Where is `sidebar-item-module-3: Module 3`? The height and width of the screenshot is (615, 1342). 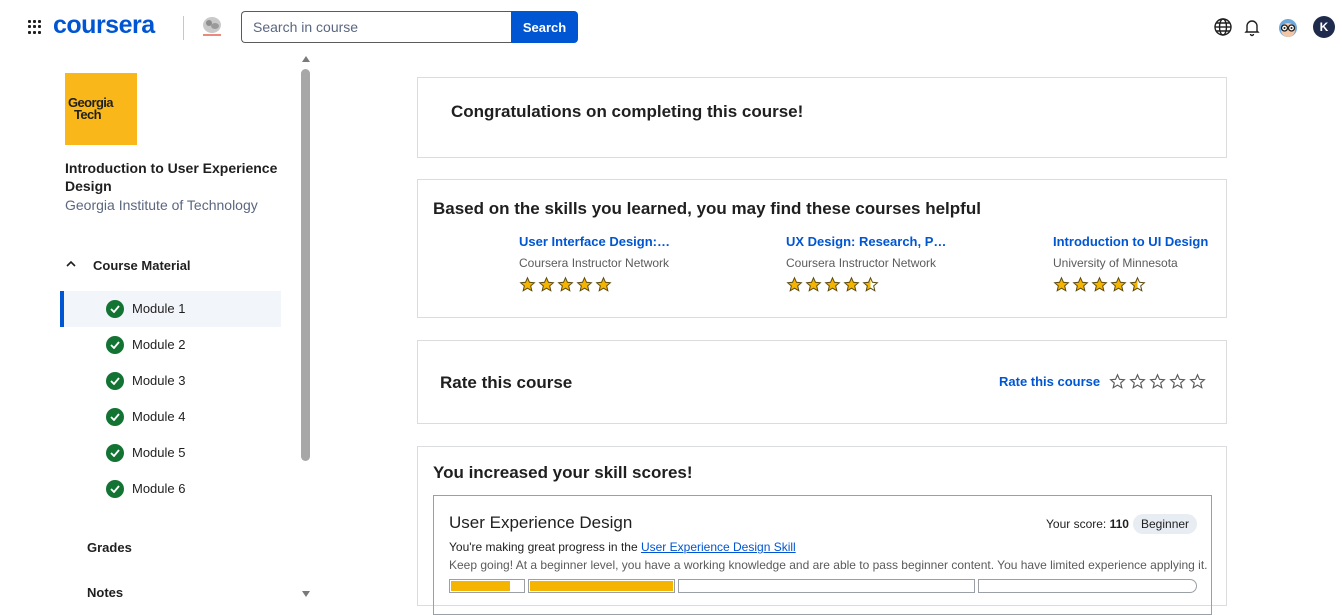 sidebar-item-module-3: Module 3 is located at coordinates (170, 381).